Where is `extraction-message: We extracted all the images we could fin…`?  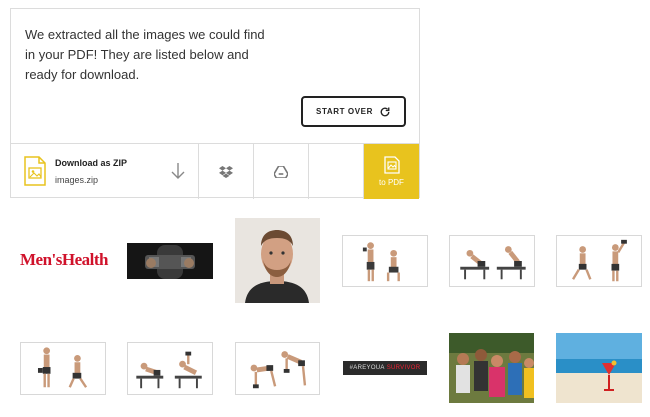 extraction-message: We extracted all the images we could fin… is located at coordinates (155, 55).